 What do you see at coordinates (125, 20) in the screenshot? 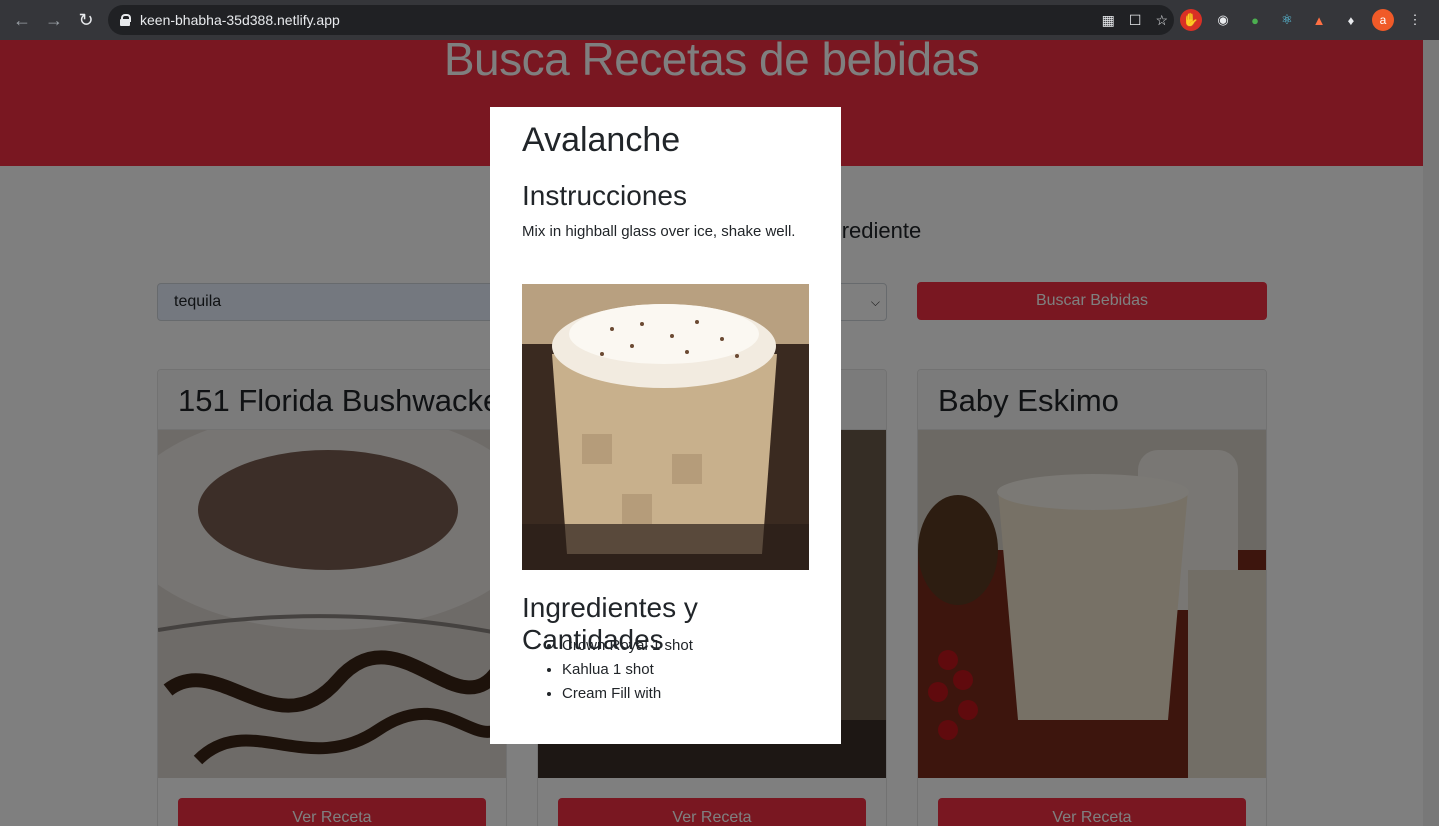
I see `lock-icon` at bounding box center [125, 20].